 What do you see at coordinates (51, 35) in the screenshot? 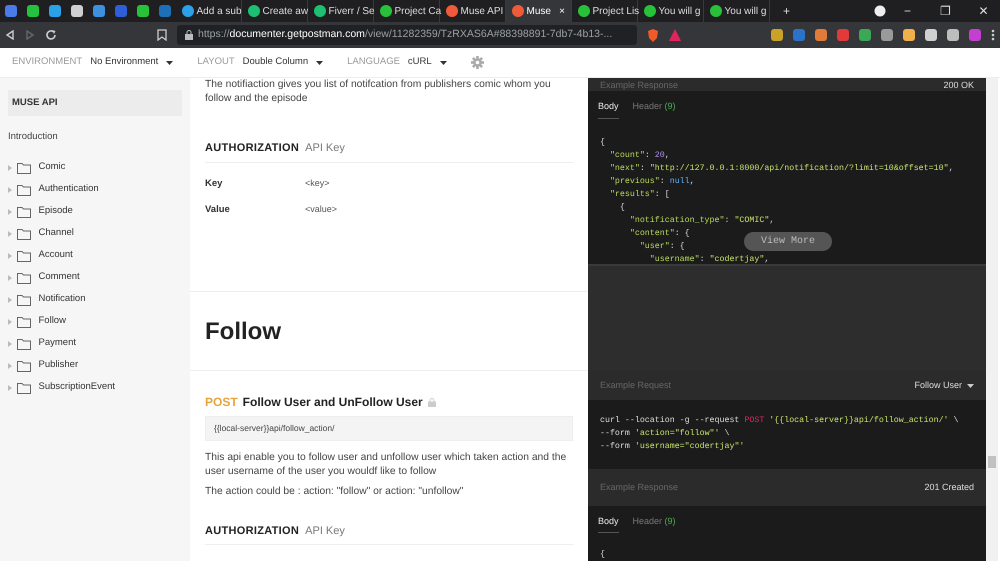
I see `reload-icon` at bounding box center [51, 35].